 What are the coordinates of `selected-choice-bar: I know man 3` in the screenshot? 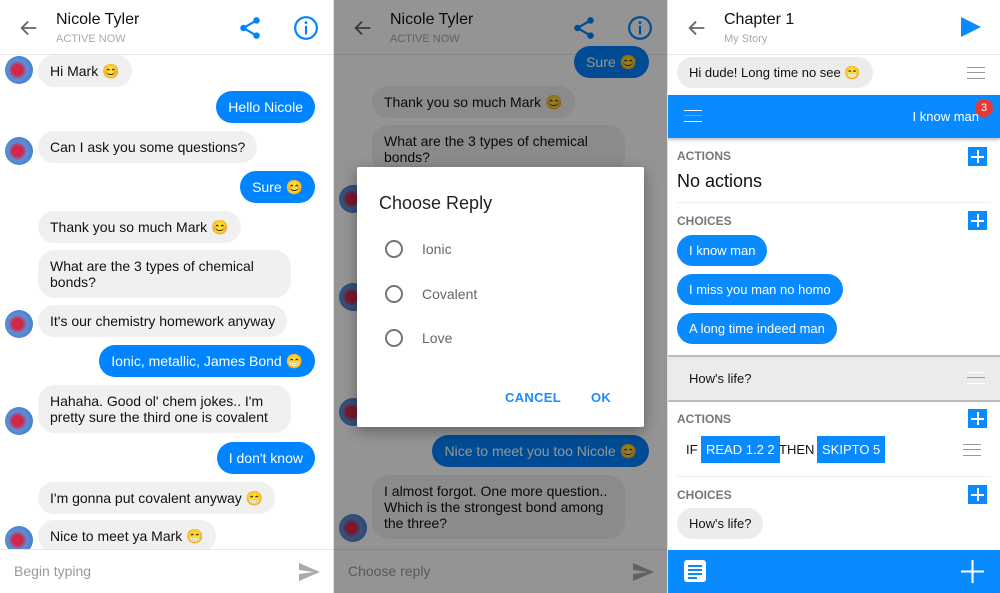 It's located at (834, 116).